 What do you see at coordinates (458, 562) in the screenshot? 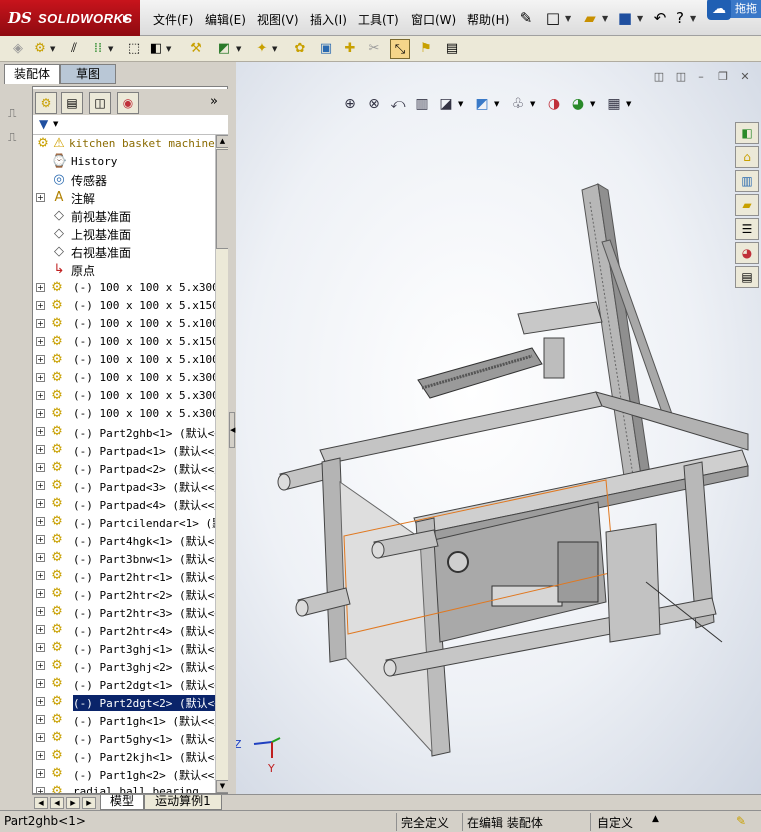
I see `motor-pulley` at bounding box center [458, 562].